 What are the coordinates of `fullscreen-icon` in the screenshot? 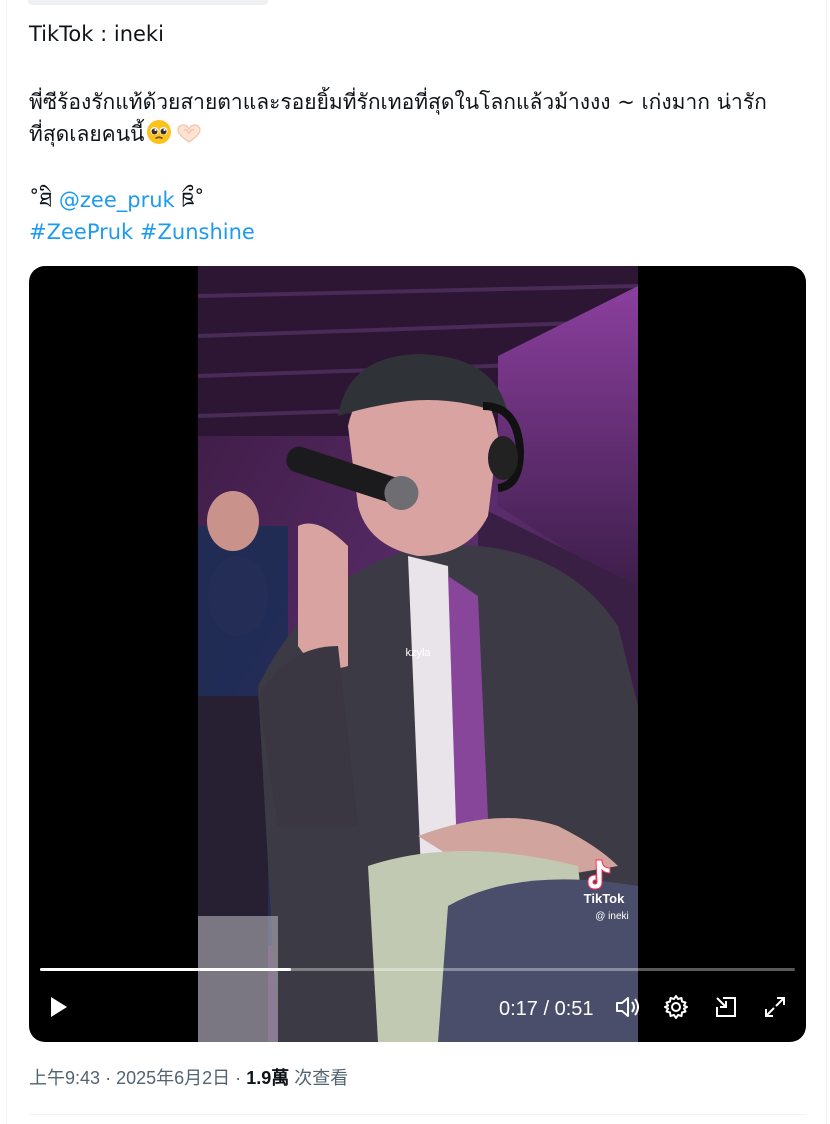 It's located at (775, 1009).